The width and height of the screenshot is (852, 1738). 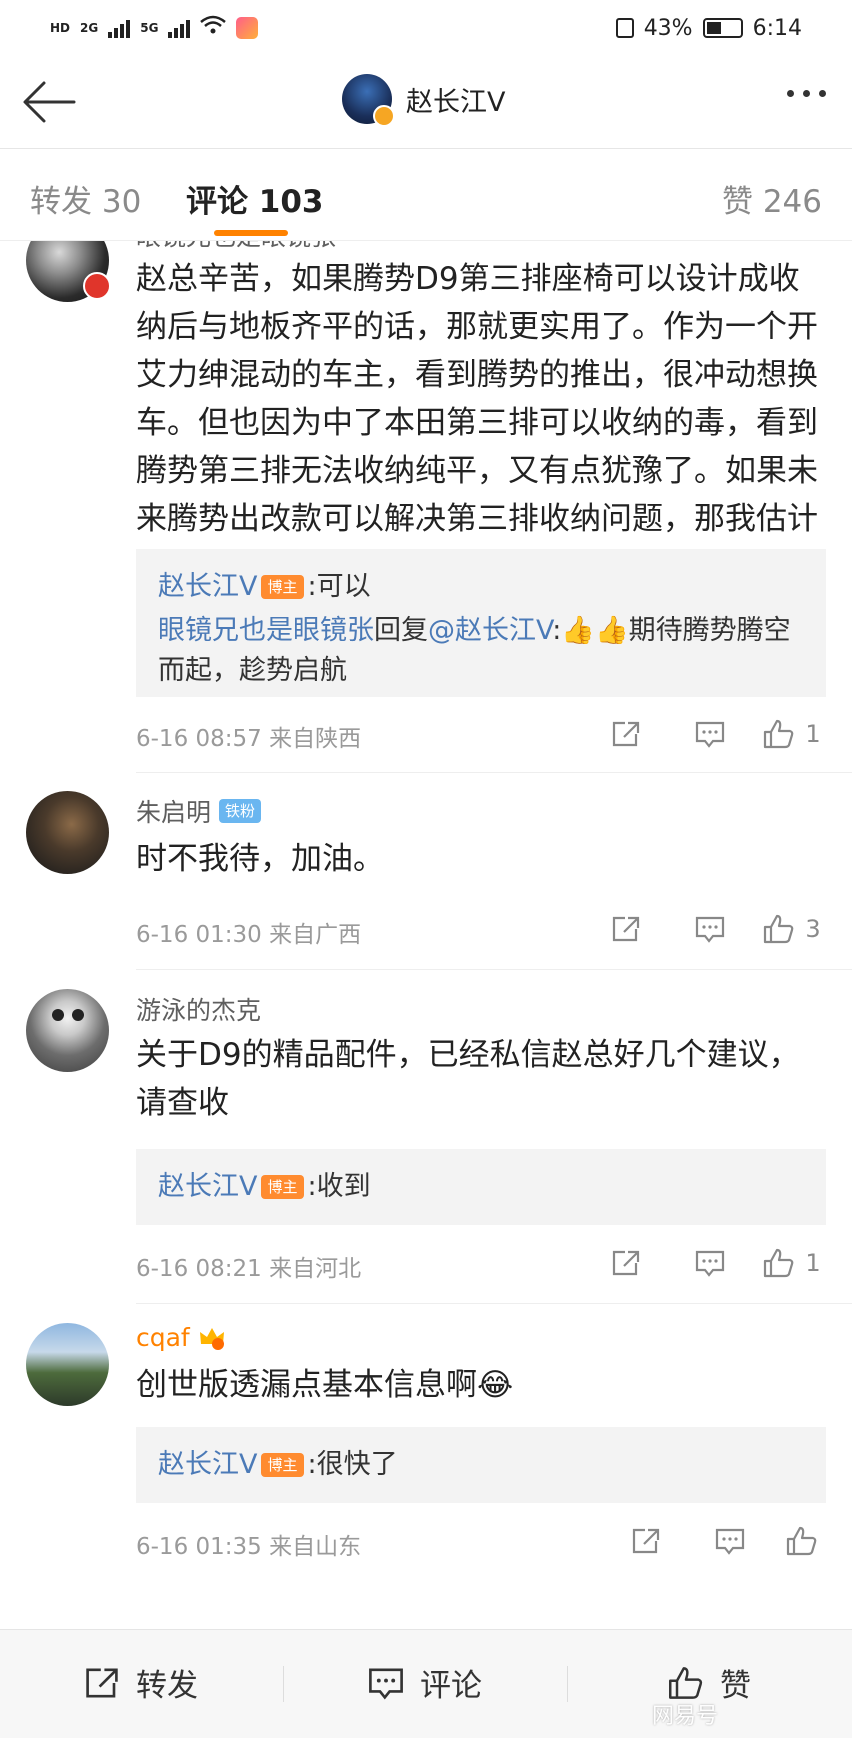 What do you see at coordinates (249, 1269) in the screenshot?
I see `comment-meta: 6-16 08:21 来自河北` at bounding box center [249, 1269].